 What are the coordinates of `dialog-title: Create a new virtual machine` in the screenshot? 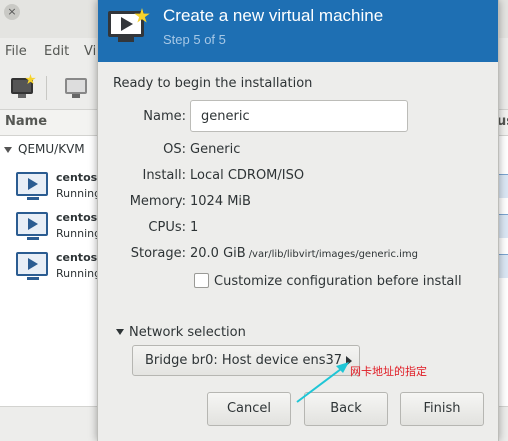 It's located at (273, 15).